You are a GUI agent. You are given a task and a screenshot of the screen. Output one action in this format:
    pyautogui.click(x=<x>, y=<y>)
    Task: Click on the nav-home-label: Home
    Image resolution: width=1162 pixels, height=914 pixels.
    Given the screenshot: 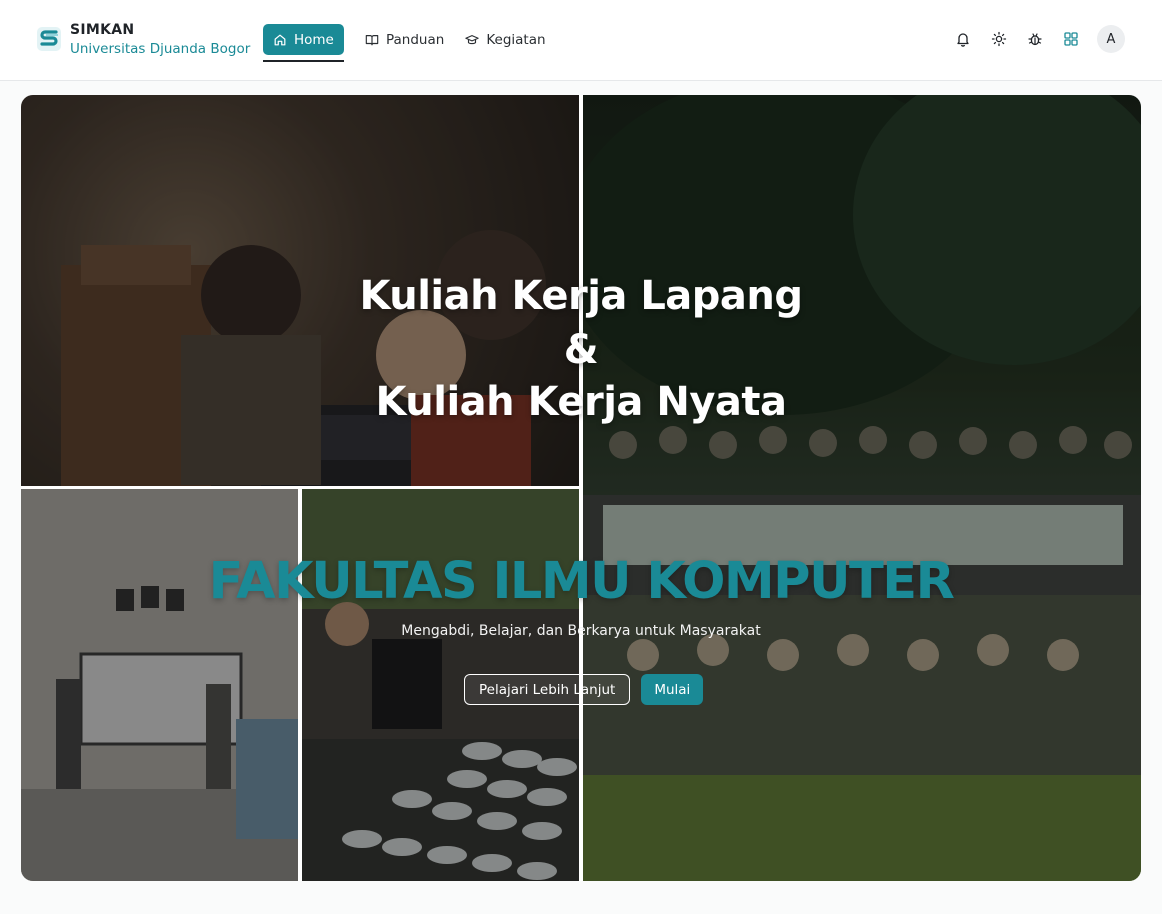 What is the action you would take?
    pyautogui.click(x=314, y=39)
    